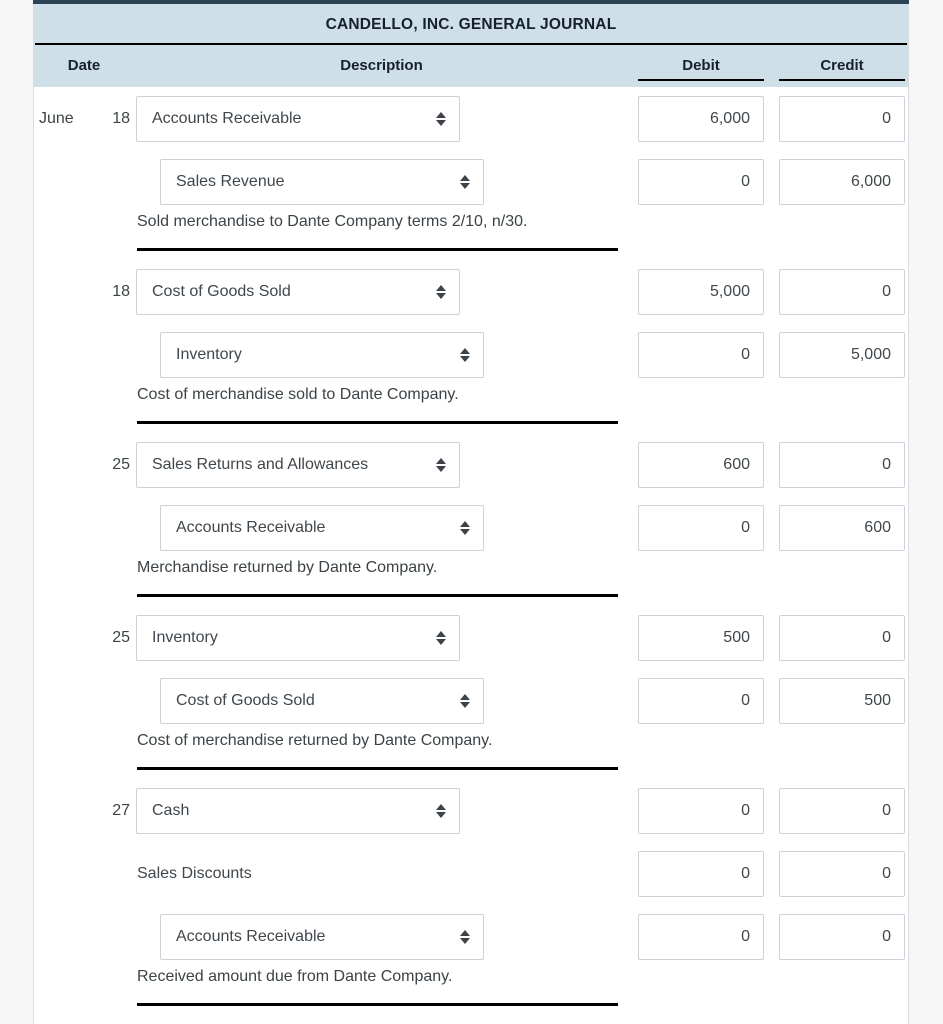 This screenshot has width=943, height=1024. I want to click on credit-input: 5,000, so click(842, 354).